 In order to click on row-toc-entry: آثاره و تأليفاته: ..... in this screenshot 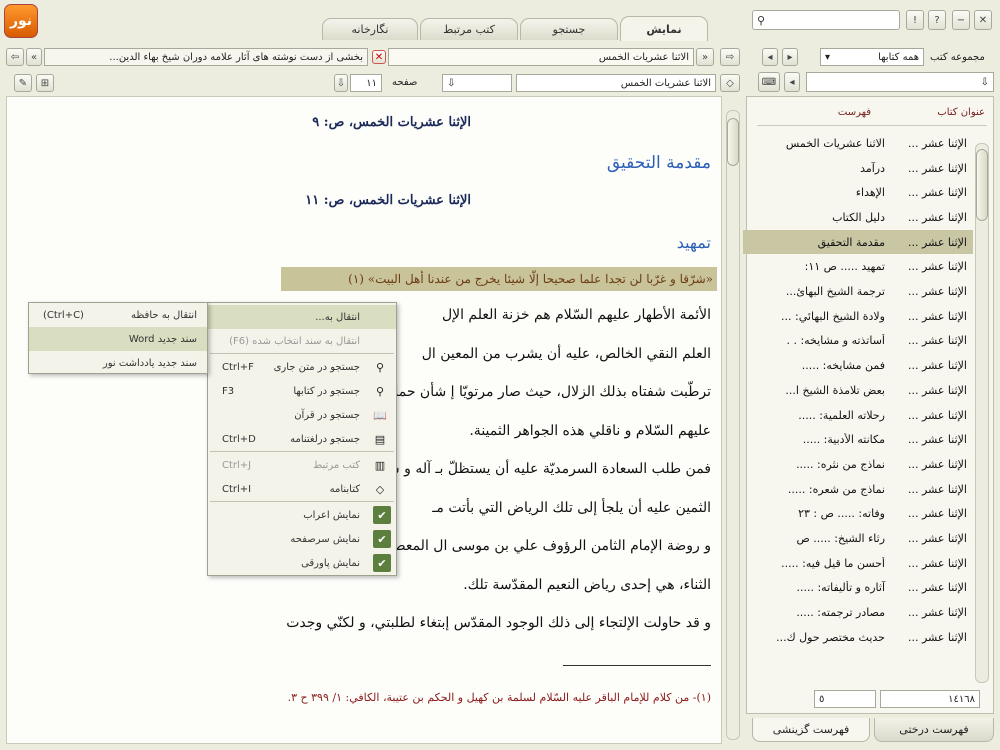, I will do `click(841, 588)`.